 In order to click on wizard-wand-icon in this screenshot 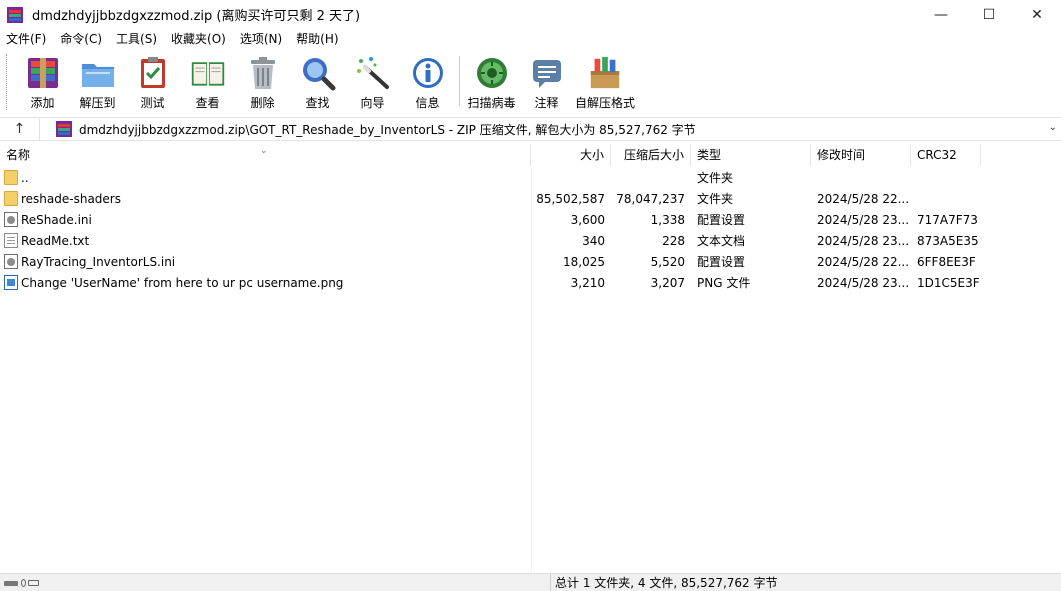, I will do `click(373, 73)`.